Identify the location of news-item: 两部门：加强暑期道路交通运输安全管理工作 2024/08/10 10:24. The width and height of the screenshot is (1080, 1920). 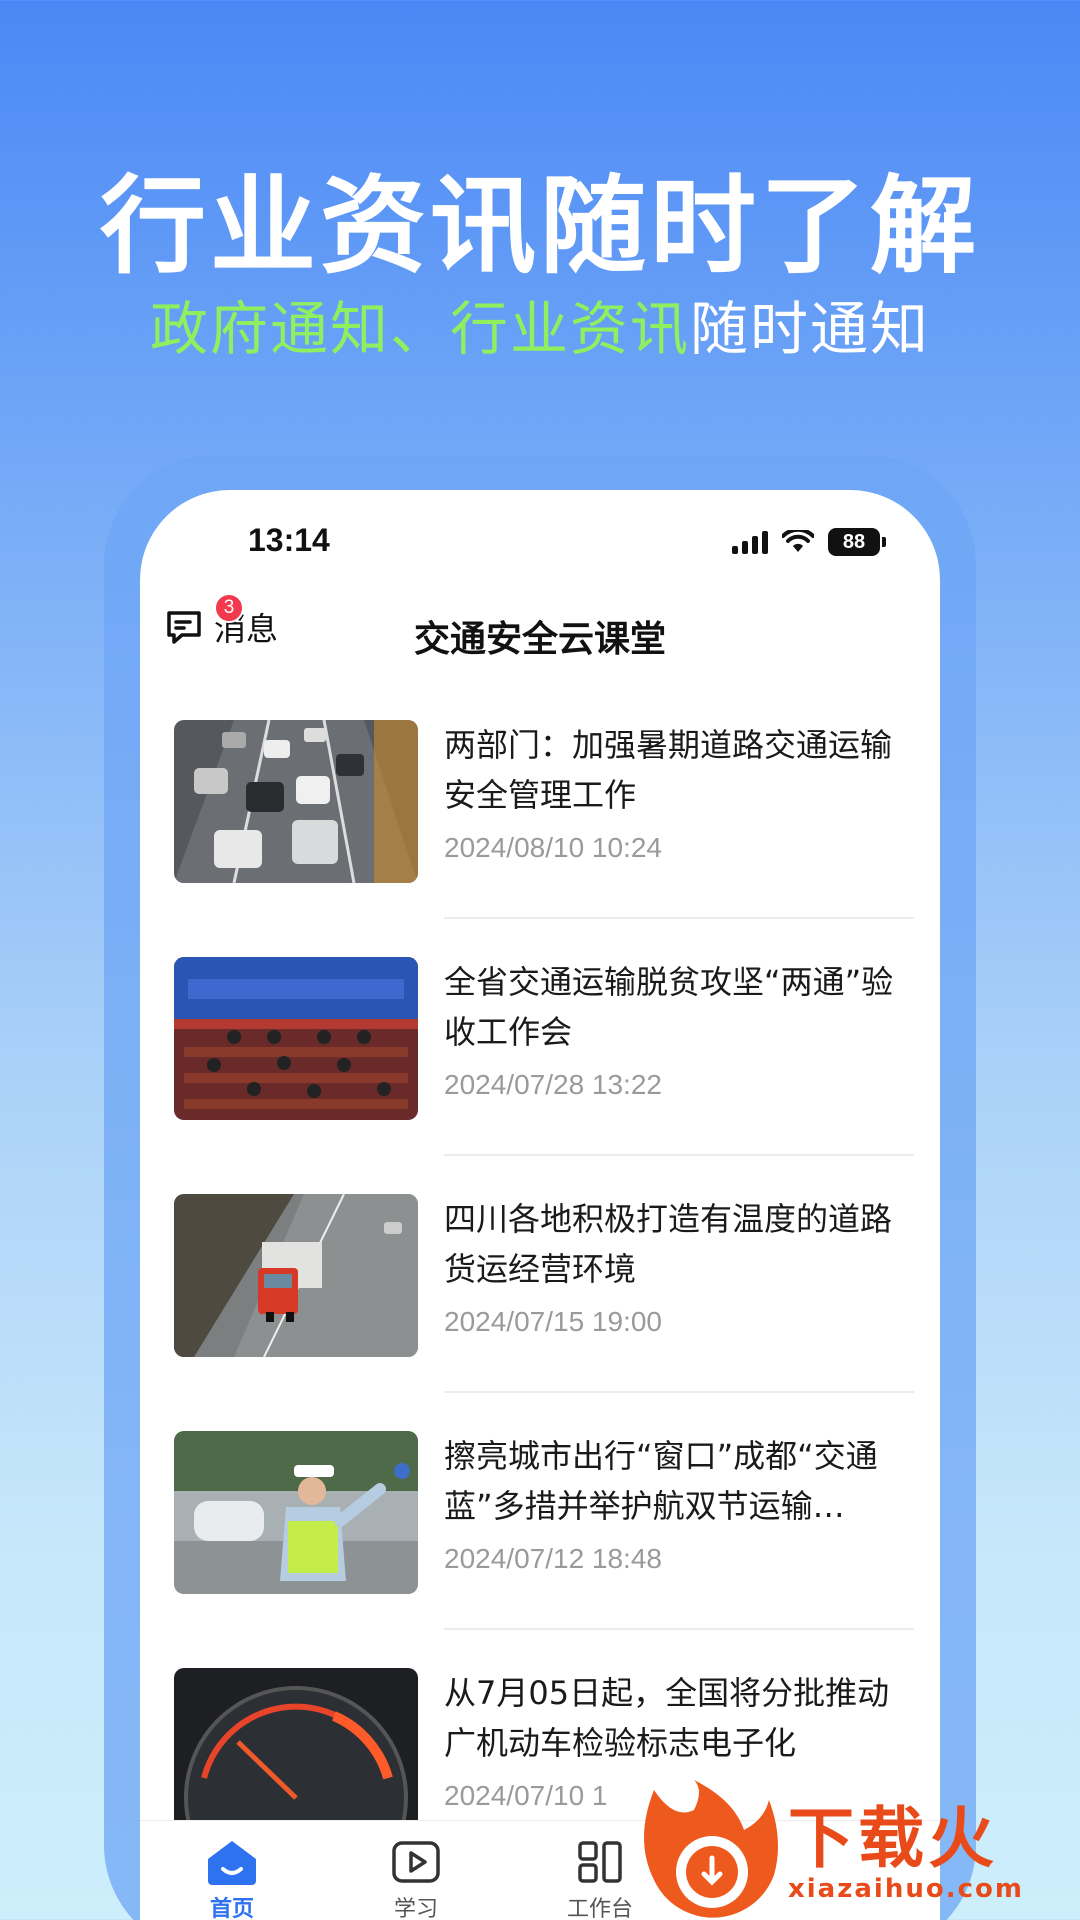
(544, 838).